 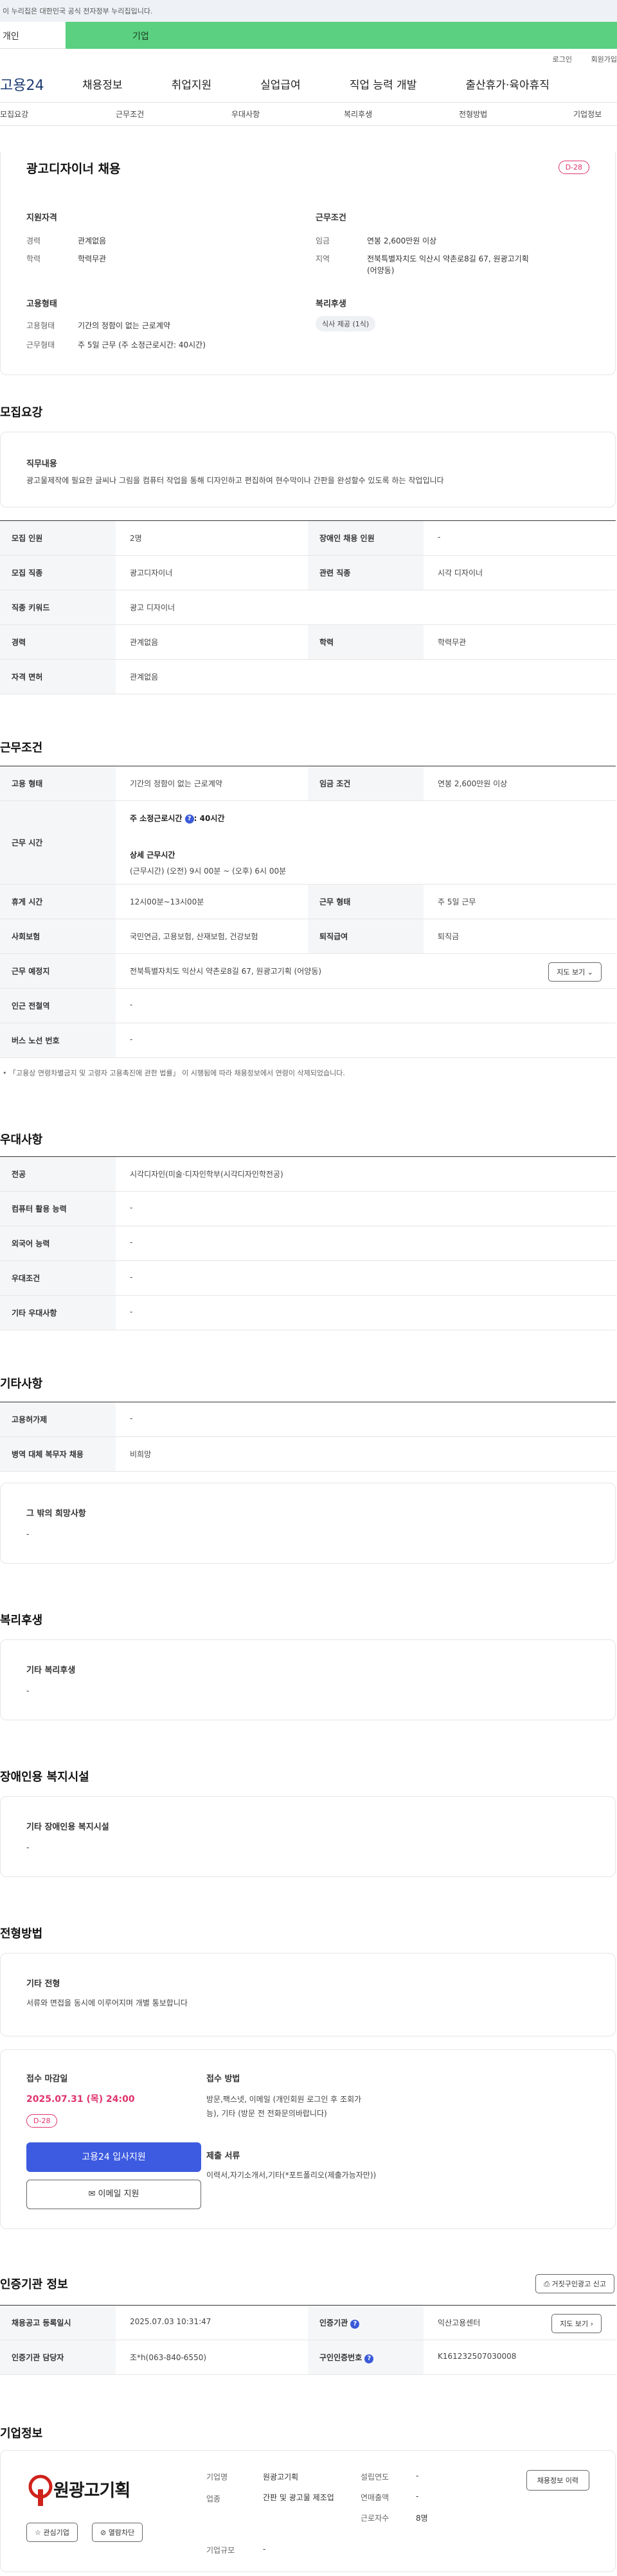 What do you see at coordinates (366, 936) in the screenshot?
I see `table-header-cell: 퇴직급여` at bounding box center [366, 936].